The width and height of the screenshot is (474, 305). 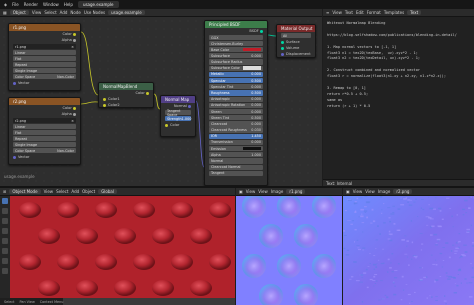 I want to click on bsdf-input-transmission: Transmission 0.000, so click(x=236, y=142).